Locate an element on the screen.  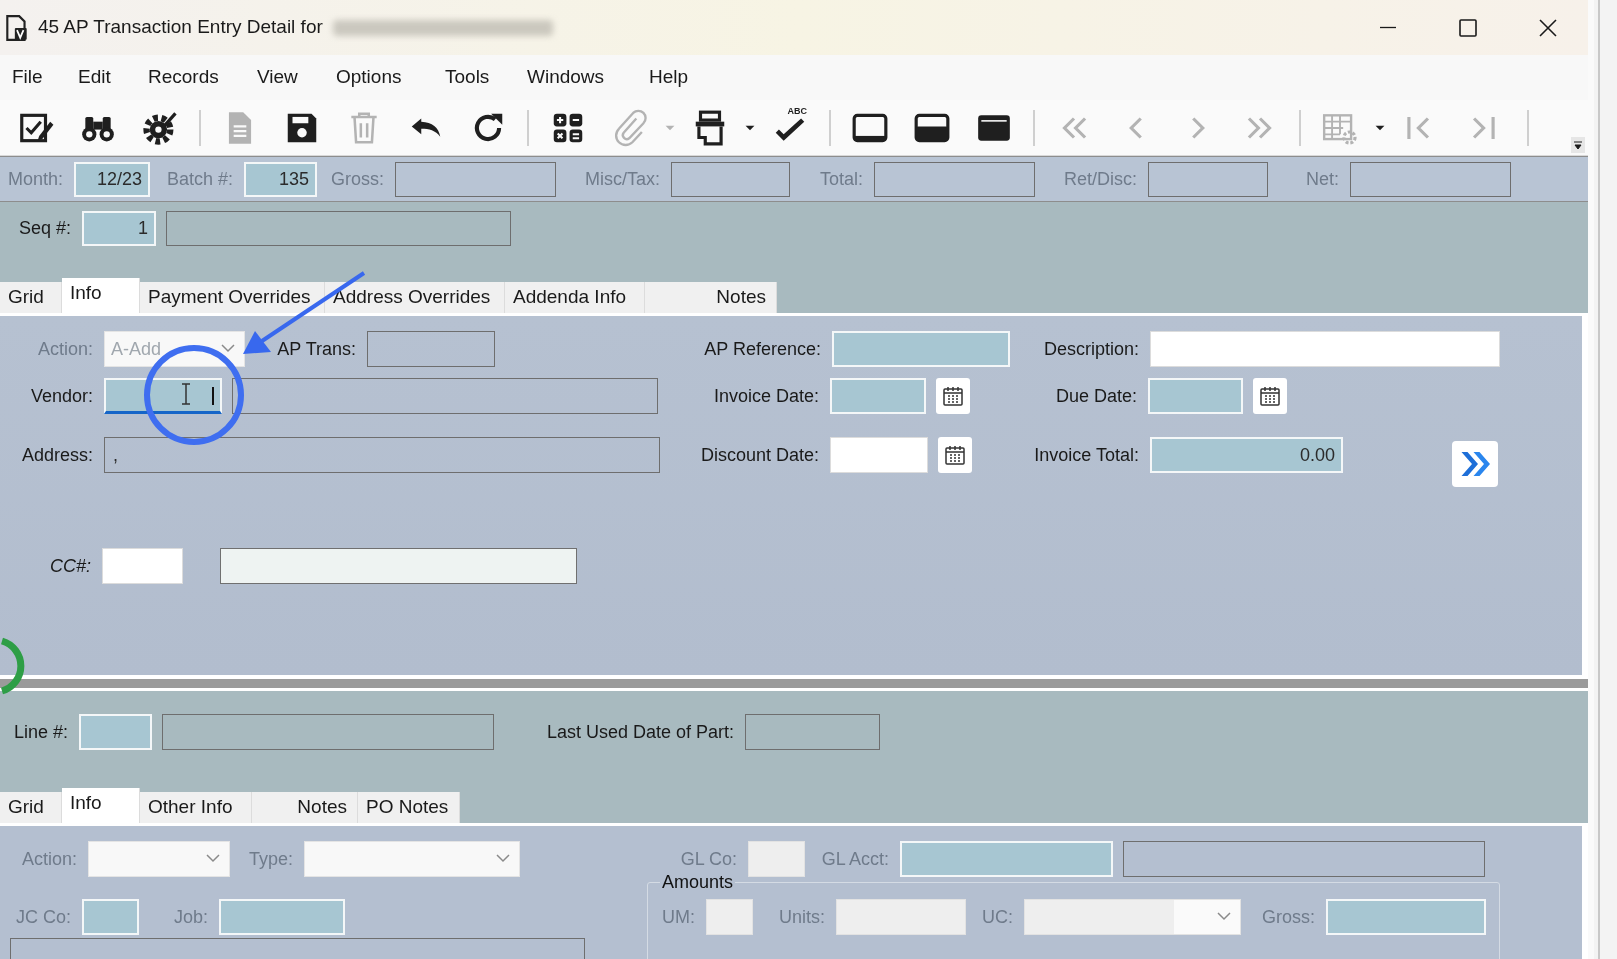
field-label: Seq #: is located at coordinates (44, 228).